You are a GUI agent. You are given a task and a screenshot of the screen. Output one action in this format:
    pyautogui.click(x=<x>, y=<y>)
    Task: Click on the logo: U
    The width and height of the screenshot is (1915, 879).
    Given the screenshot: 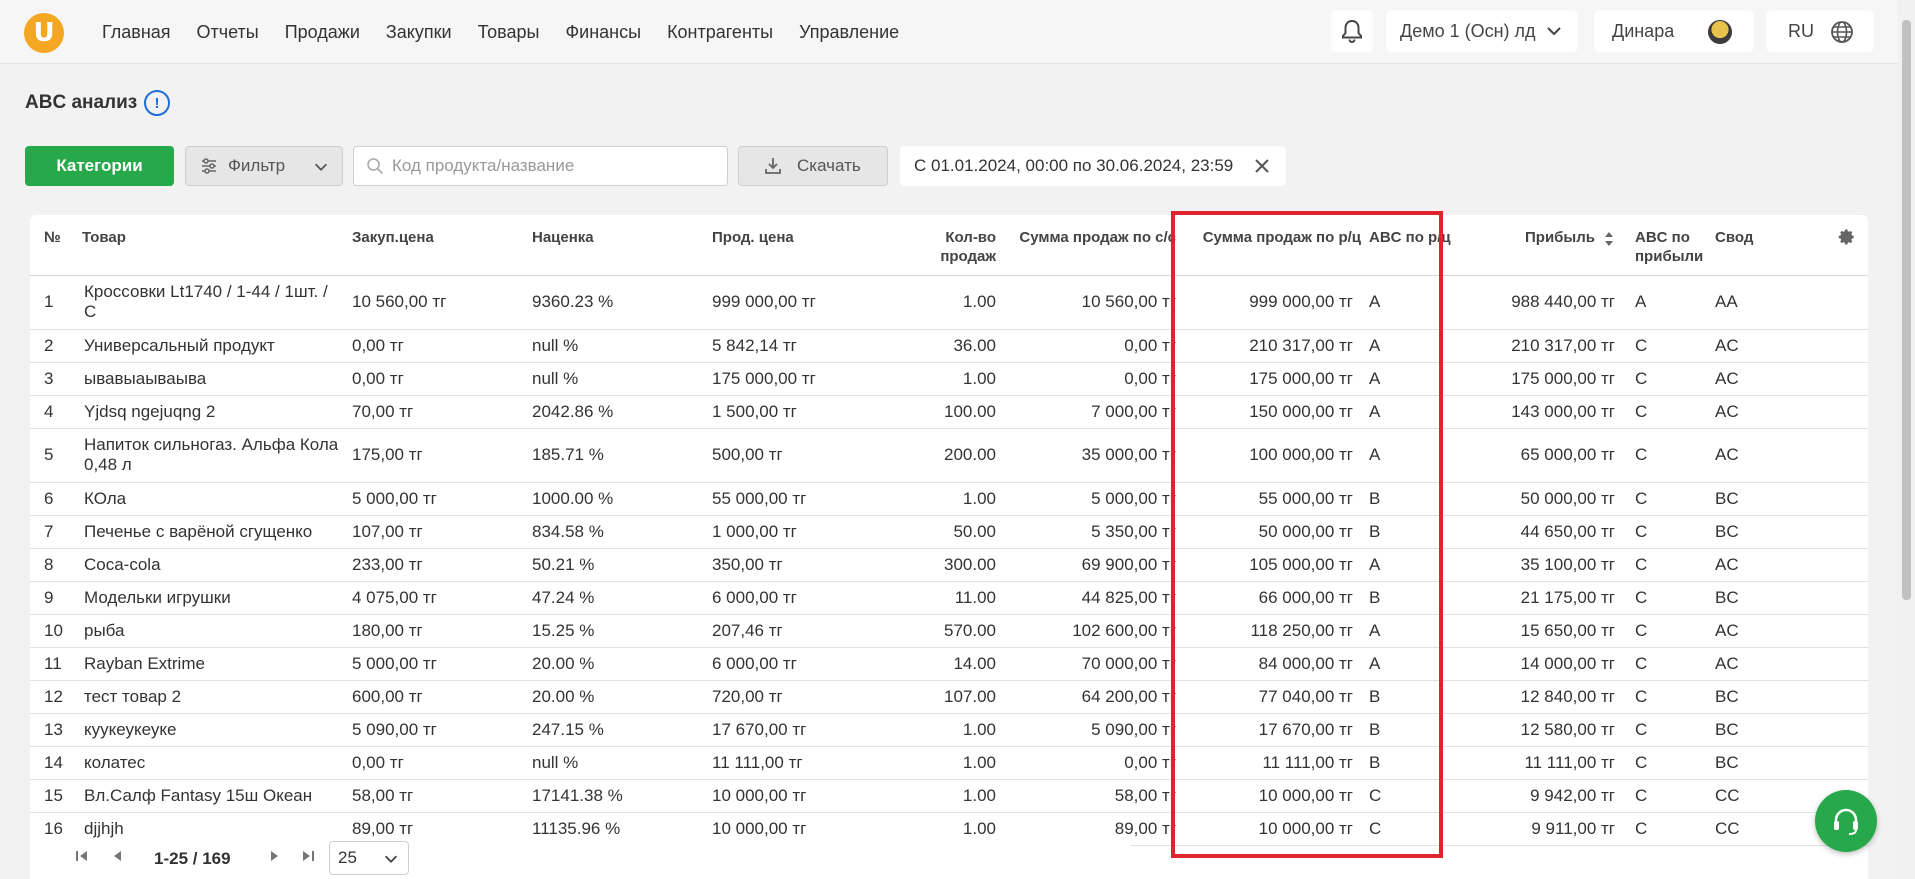 What is the action you would take?
    pyautogui.click(x=44, y=33)
    